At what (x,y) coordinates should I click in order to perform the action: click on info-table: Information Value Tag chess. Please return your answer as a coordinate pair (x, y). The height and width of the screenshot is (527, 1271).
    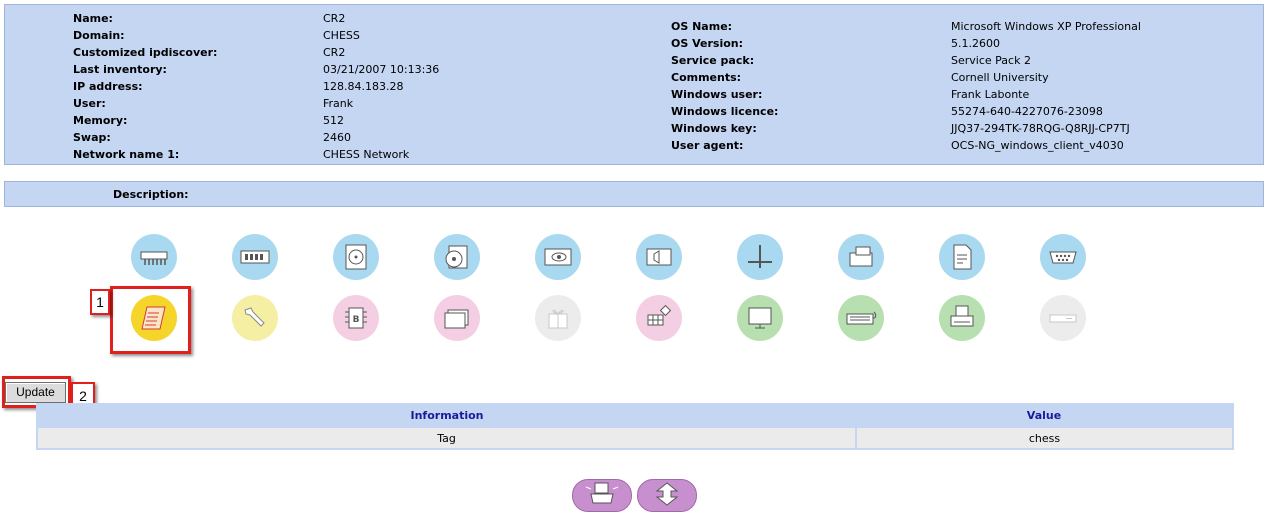
    Looking at the image, I should click on (635, 426).